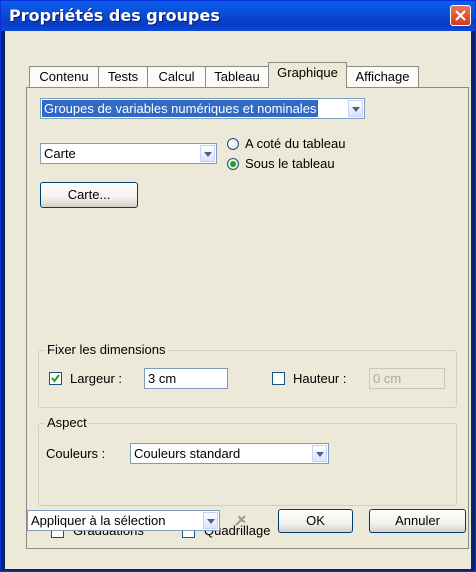 This screenshot has height=572, width=476. I want to click on height-label: Hauteur :, so click(320, 378).